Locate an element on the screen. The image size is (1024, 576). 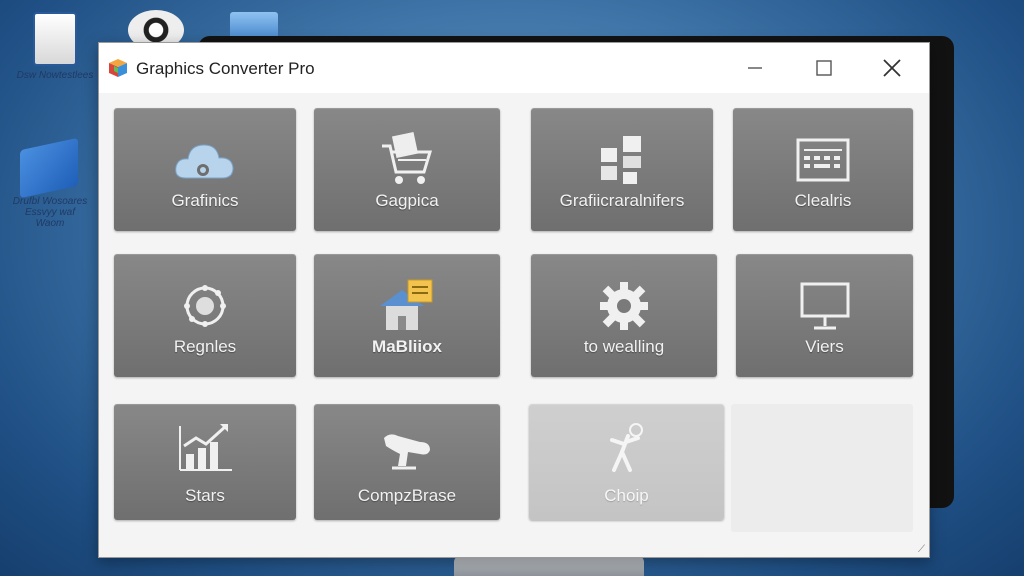
bar-chart-trend-icon is located at coordinates (205, 447).